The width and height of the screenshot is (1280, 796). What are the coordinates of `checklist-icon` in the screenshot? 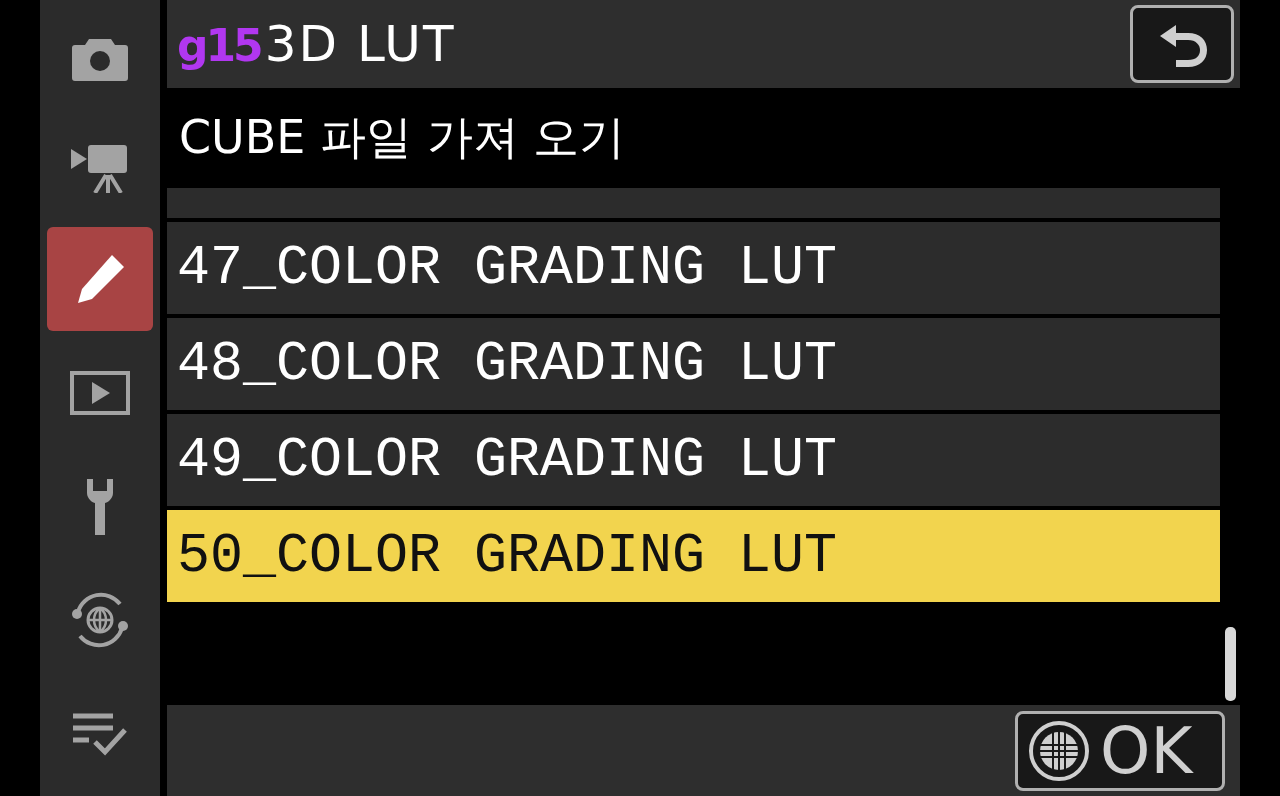 It's located at (100, 734).